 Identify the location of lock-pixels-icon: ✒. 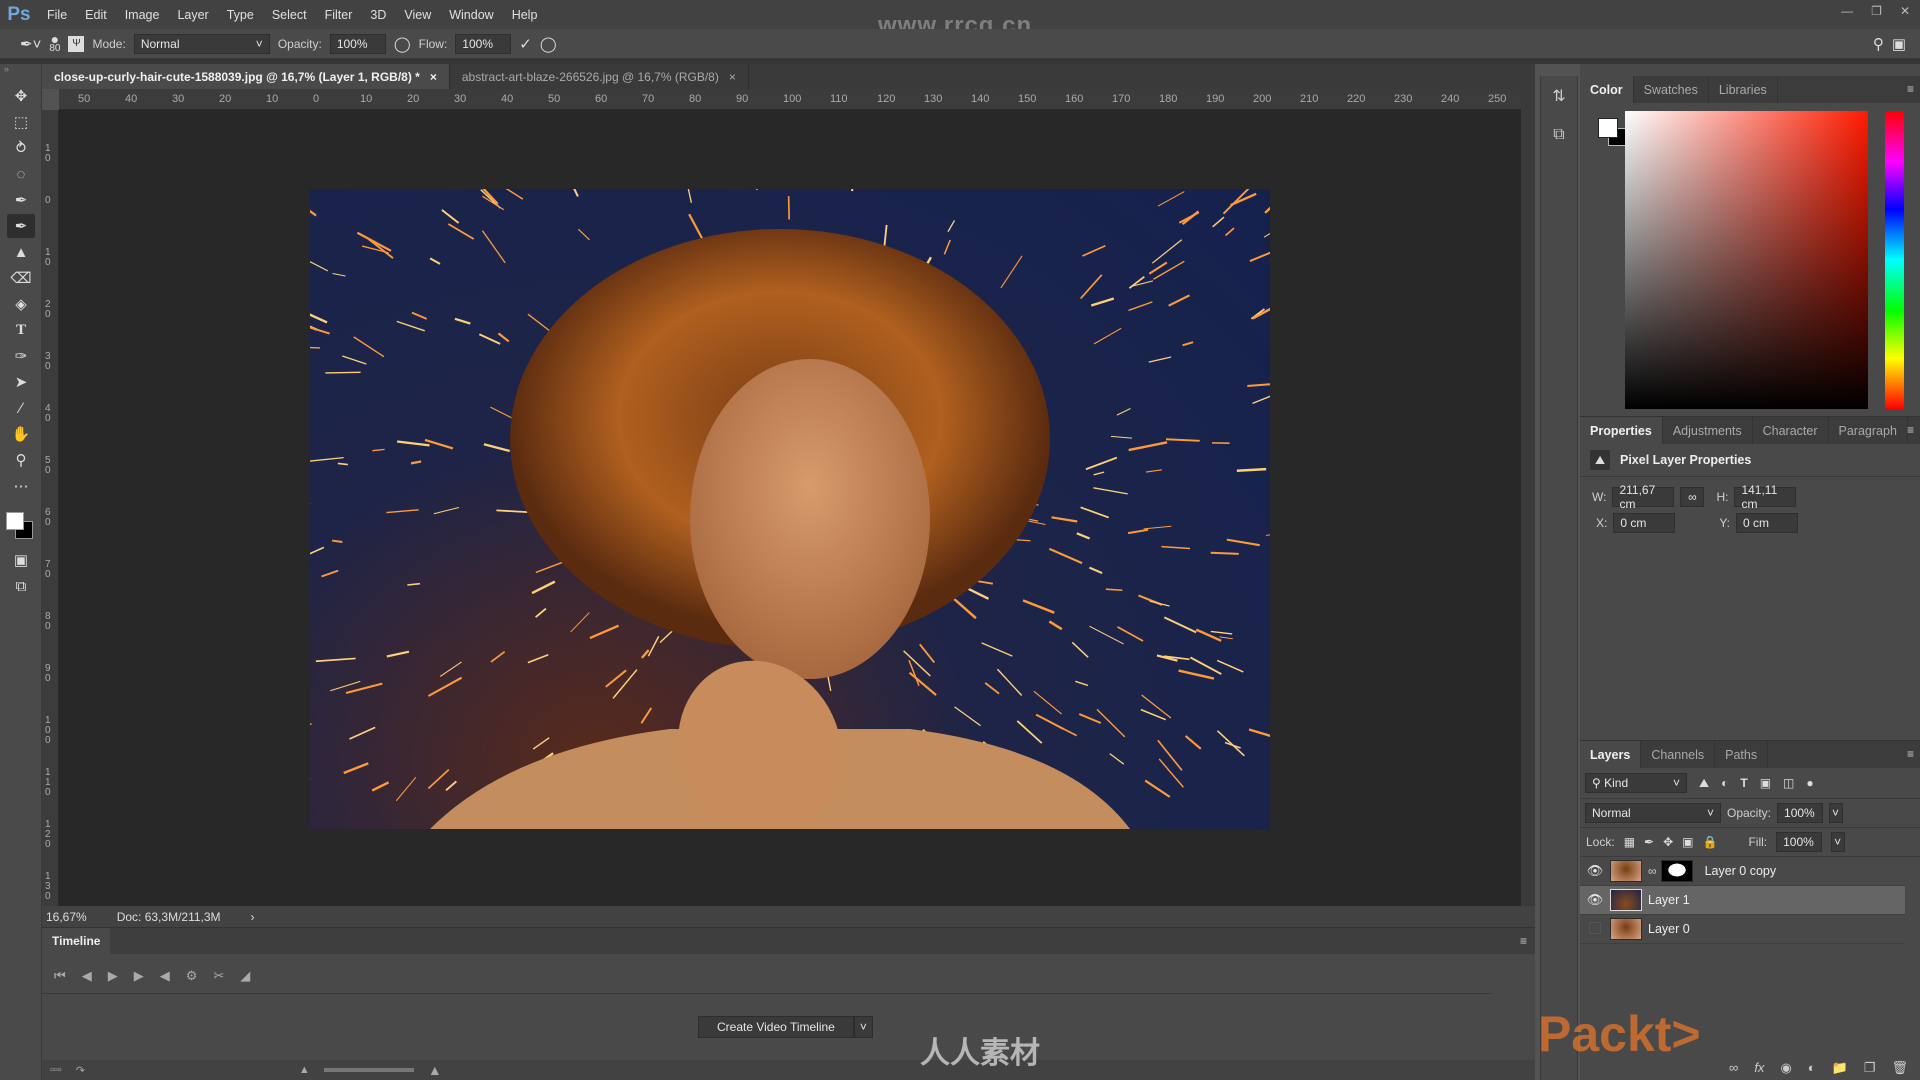
(1649, 842).